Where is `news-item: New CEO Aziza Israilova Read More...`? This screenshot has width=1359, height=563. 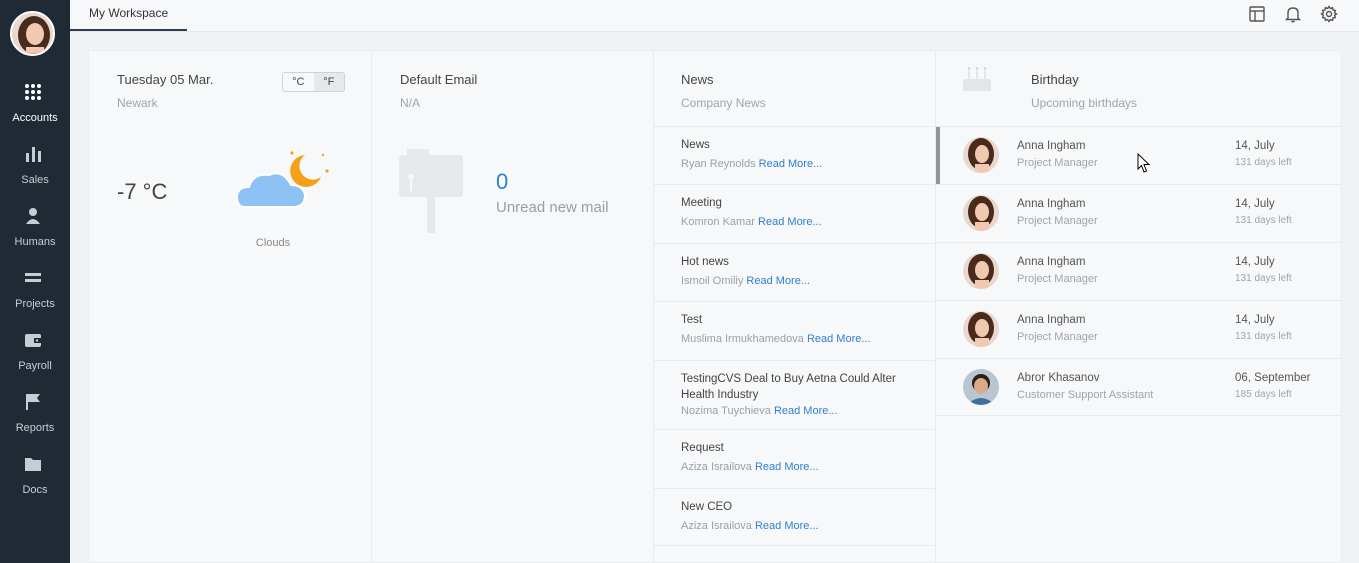 news-item: New CEO Aziza Israilova Read More... is located at coordinates (794, 517).